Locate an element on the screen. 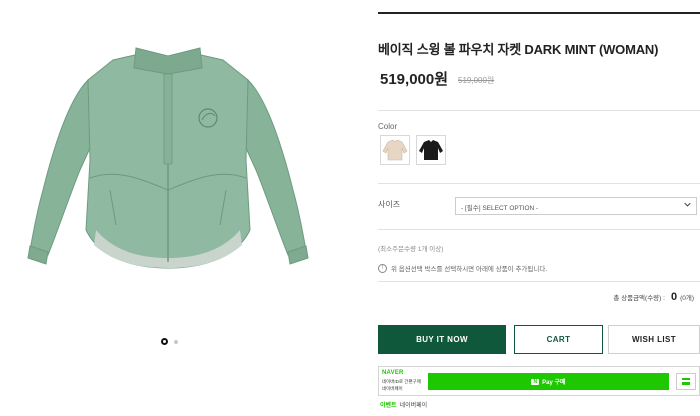 The image size is (700, 416). original-price: 519,000원 is located at coordinates (476, 80).